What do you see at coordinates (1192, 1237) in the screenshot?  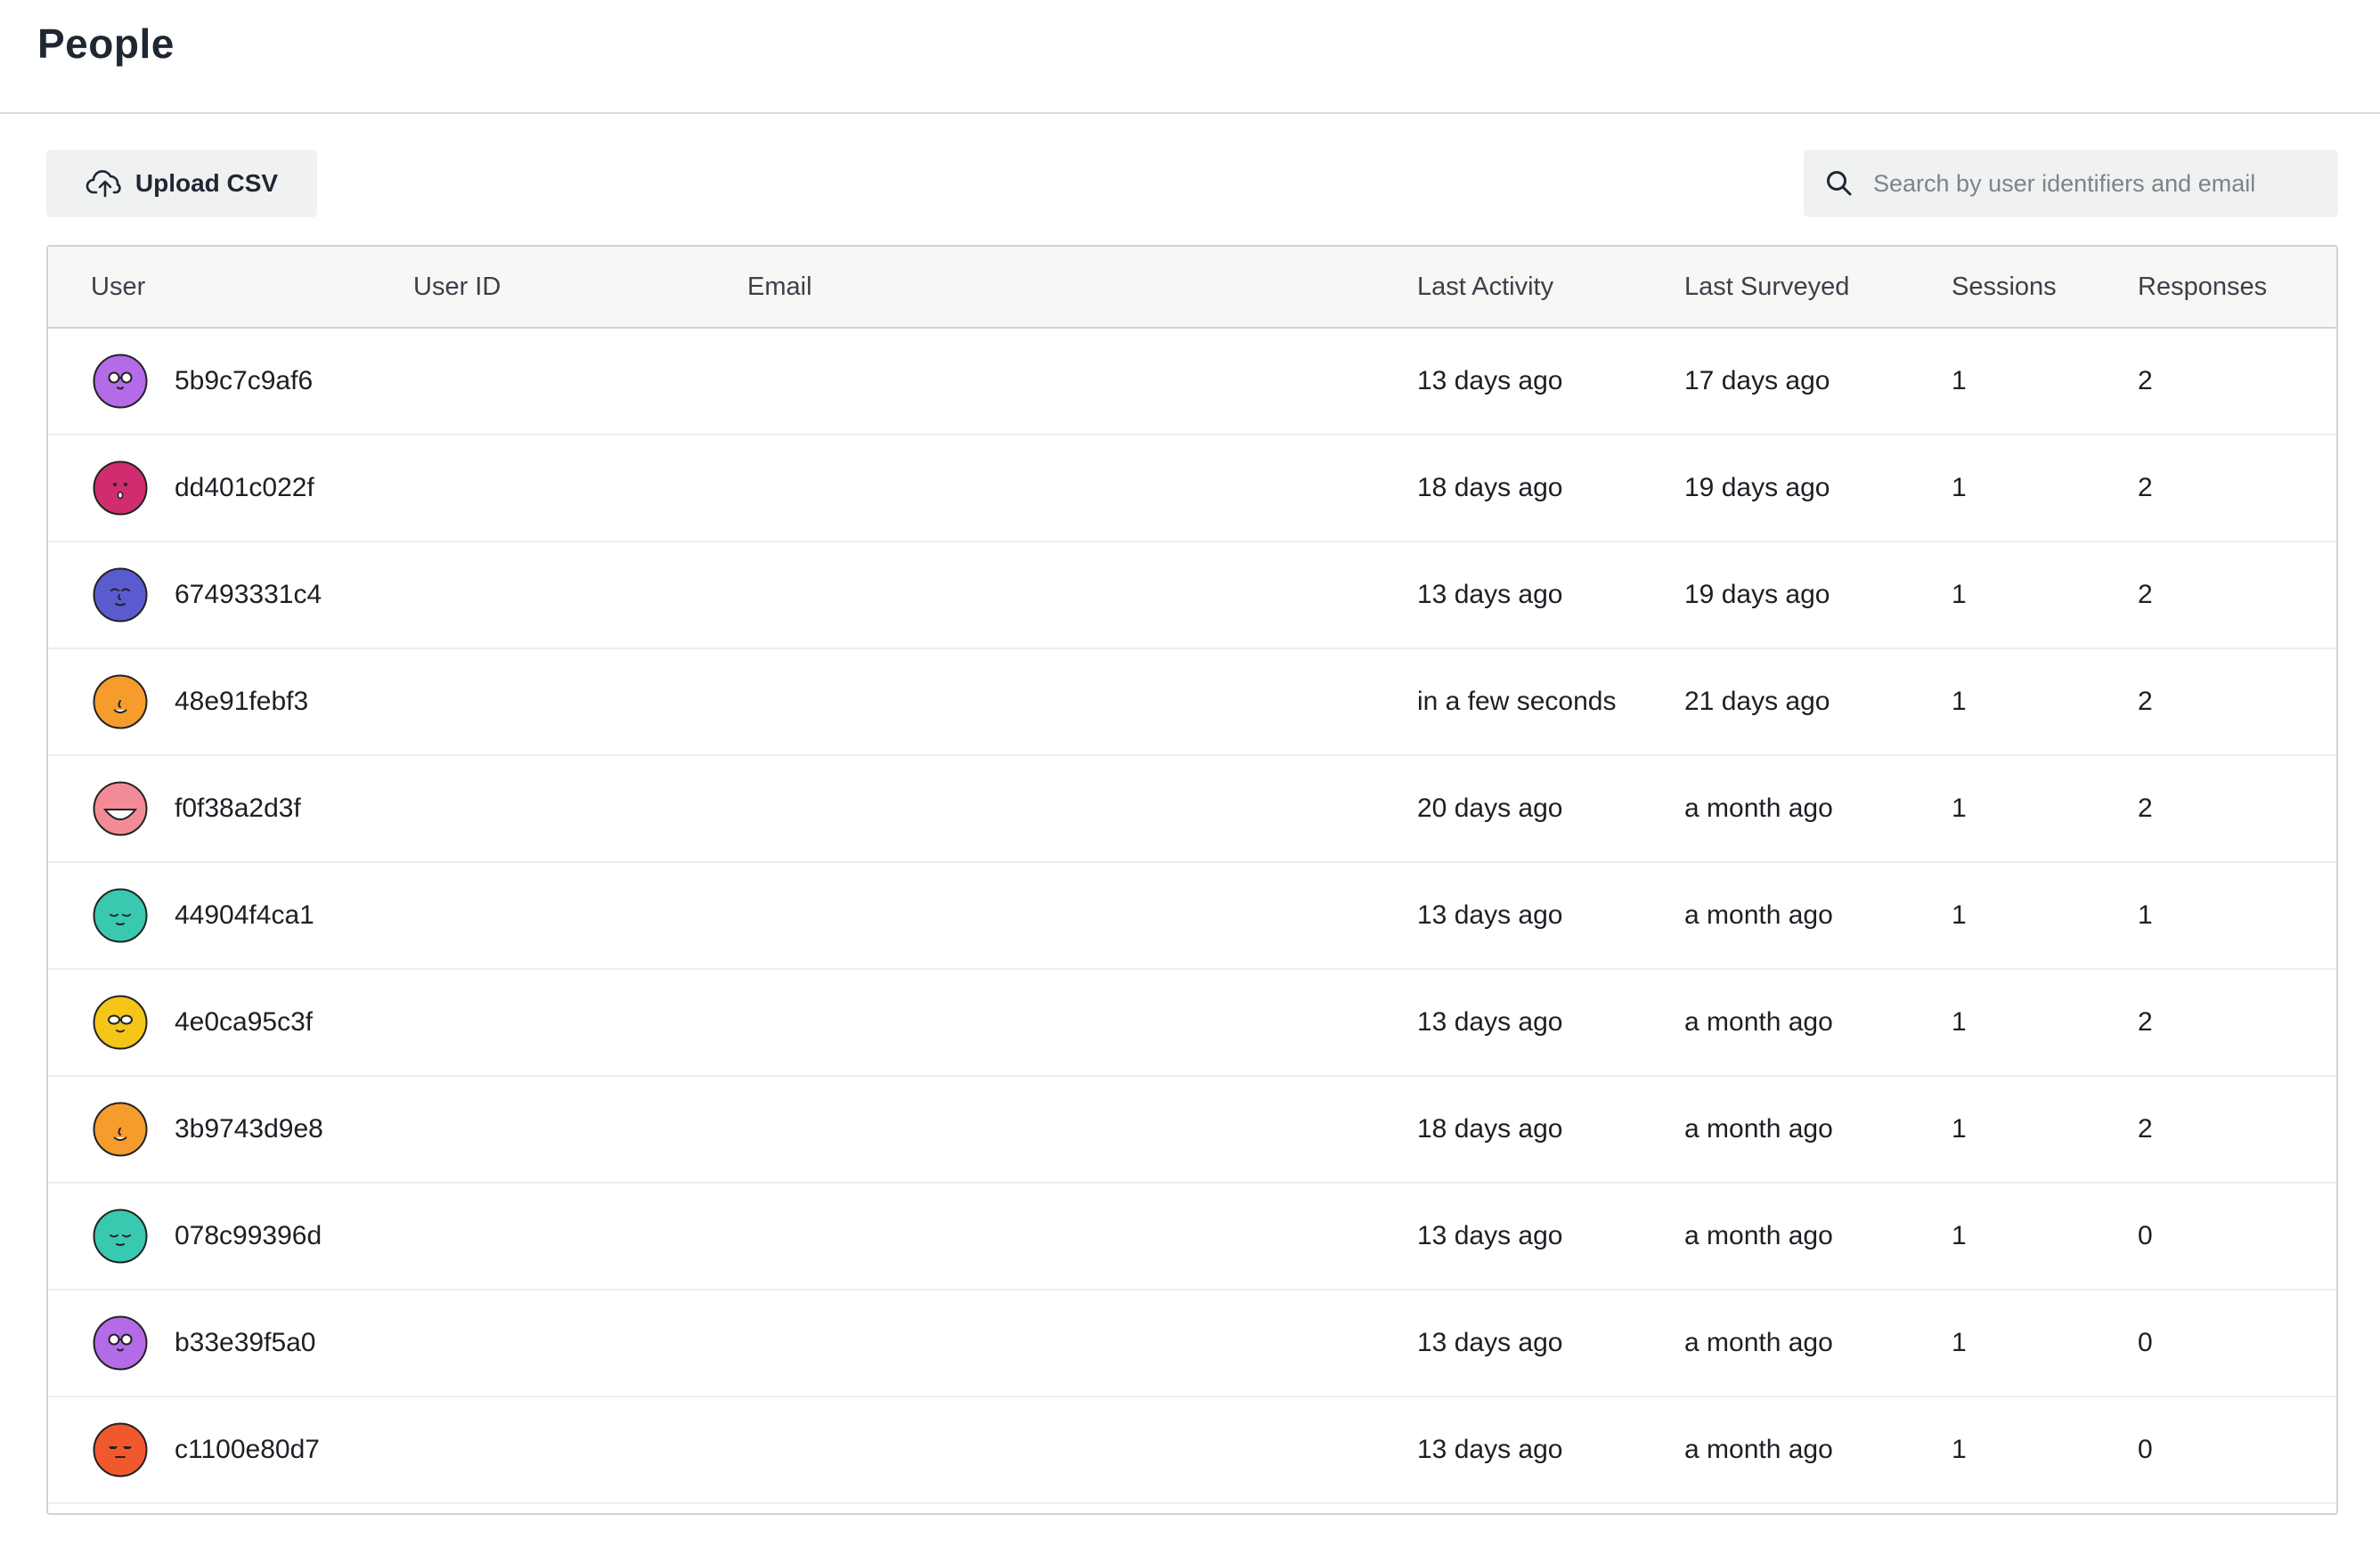 I see `table-row: 078c99396d 13 days ago a month ago 1 0` at bounding box center [1192, 1237].